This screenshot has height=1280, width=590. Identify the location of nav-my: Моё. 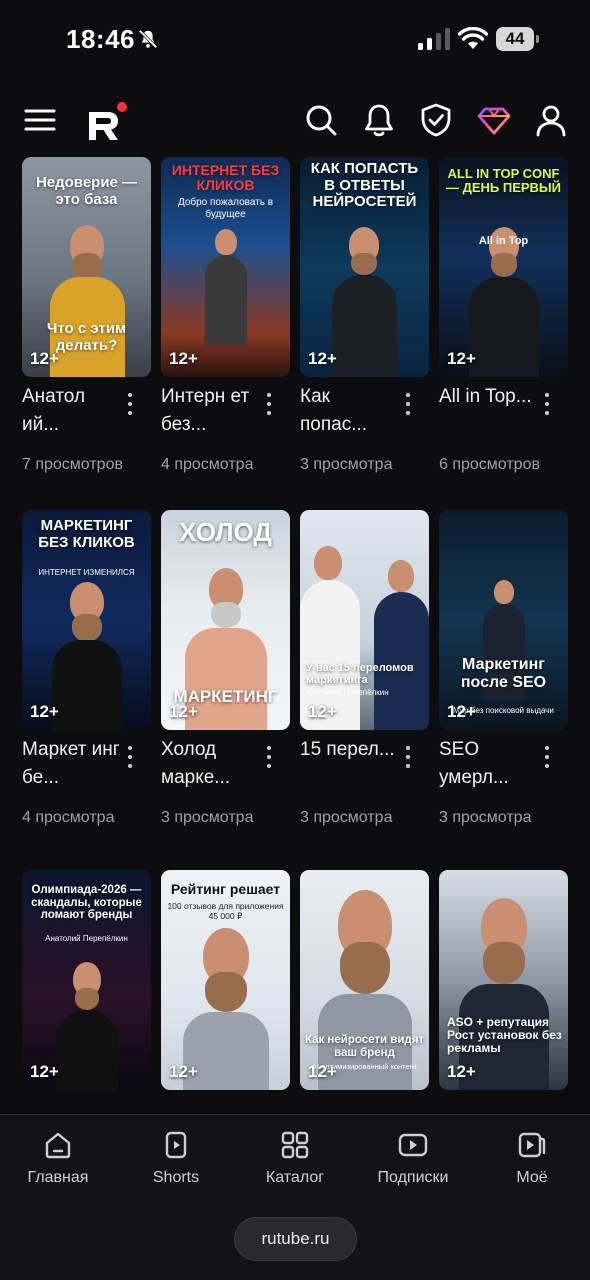
(532, 1158).